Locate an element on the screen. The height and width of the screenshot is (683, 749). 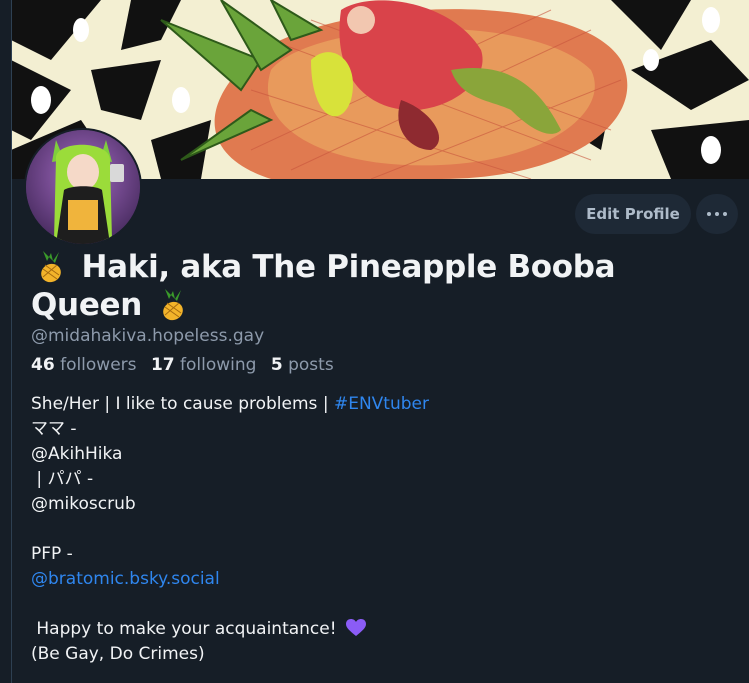
profile-stats: 46 followers 17 following 5 posts is located at coordinates (187, 365).